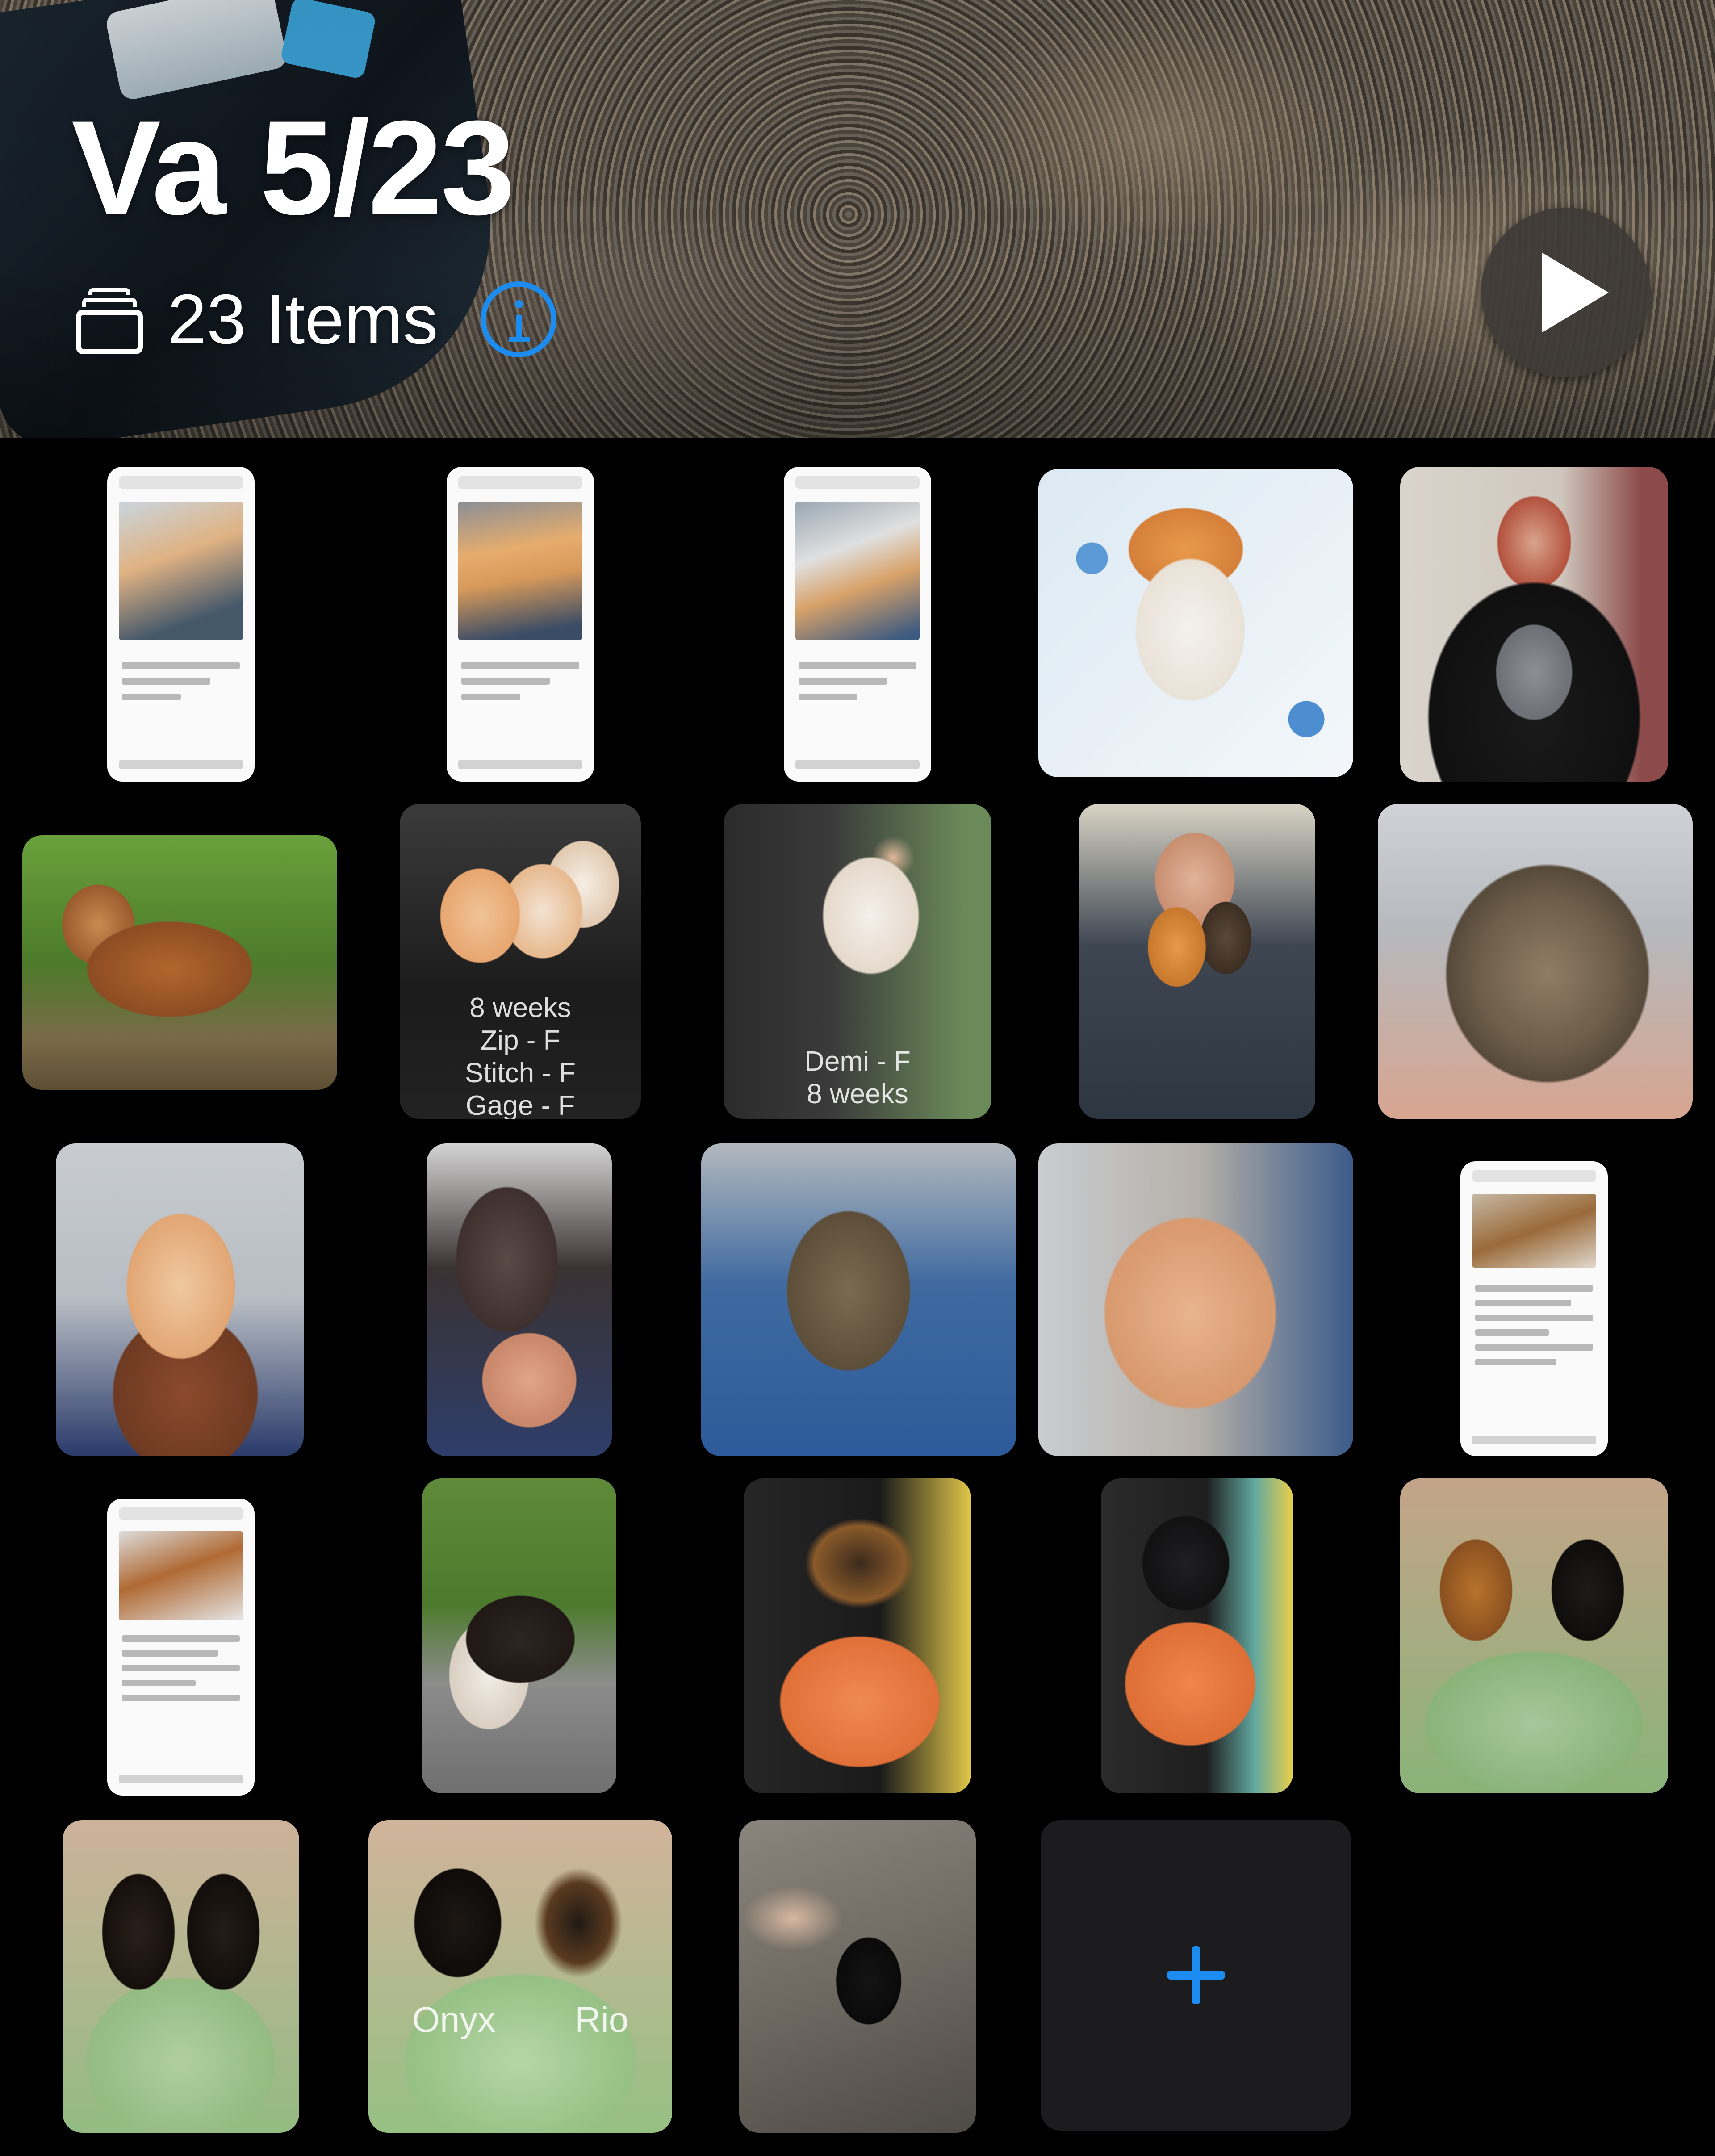 The height and width of the screenshot is (2156, 1715). I want to click on grid-item-8: Demi - F 8 weeks, so click(857, 962).